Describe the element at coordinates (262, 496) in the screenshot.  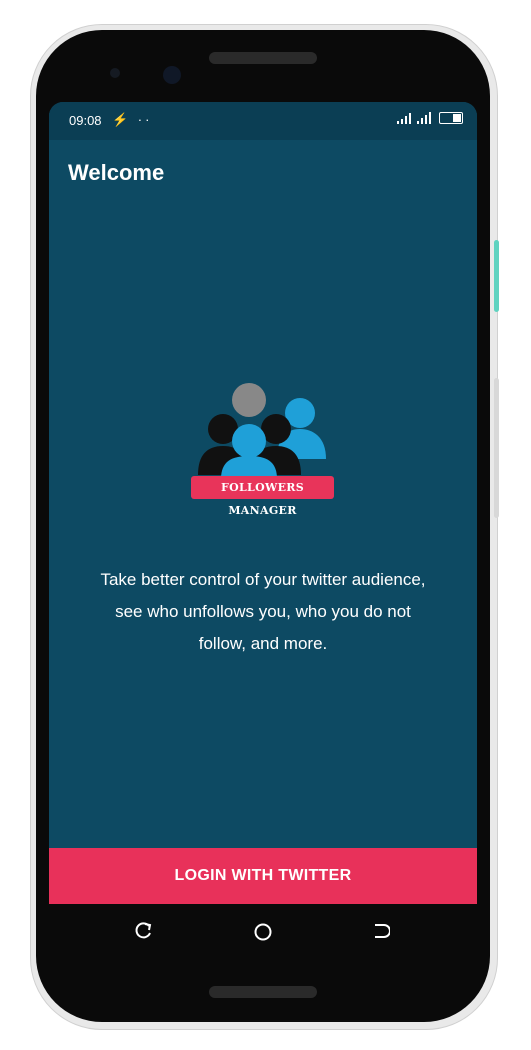
I see `logo-badge: FOLLOWERS MANAGER` at that location.